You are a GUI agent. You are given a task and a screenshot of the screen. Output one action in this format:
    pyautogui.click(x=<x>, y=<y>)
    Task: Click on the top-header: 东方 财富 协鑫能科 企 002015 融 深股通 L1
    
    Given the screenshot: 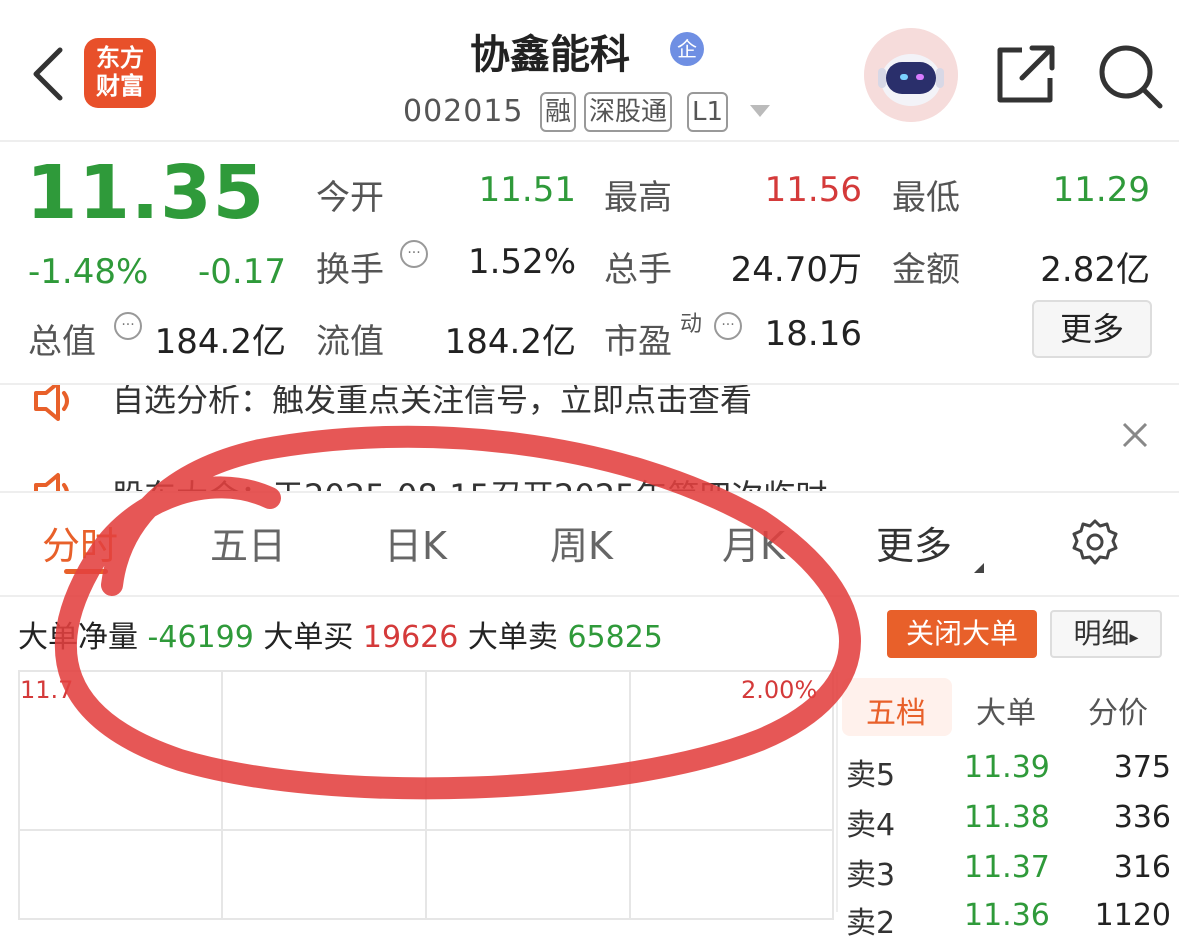 What is the action you would take?
    pyautogui.click(x=589, y=71)
    